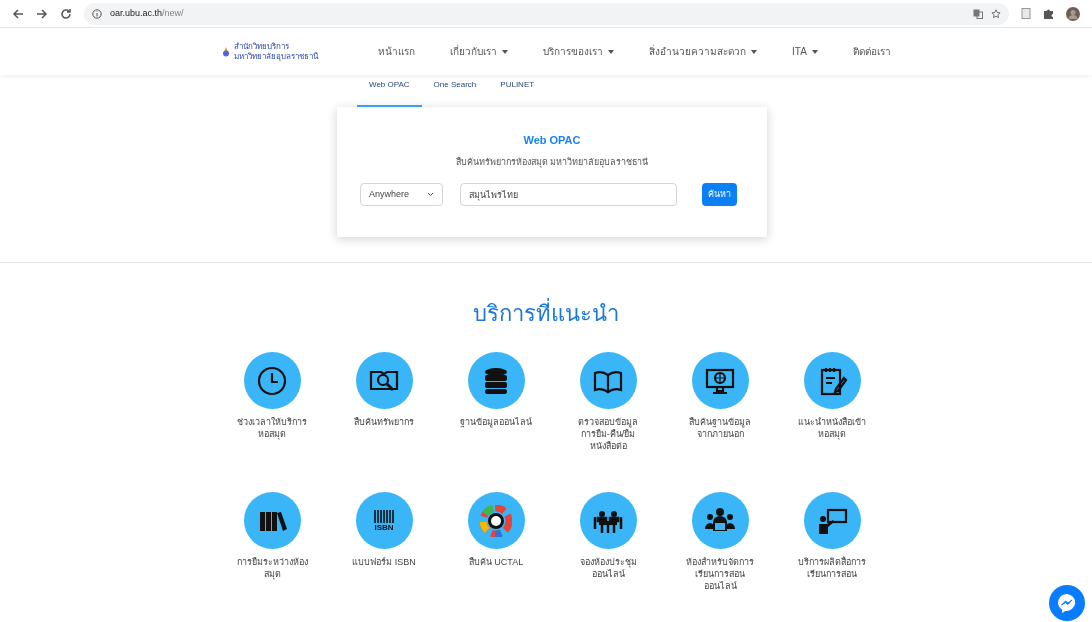 This screenshot has height=622, width=1092. What do you see at coordinates (720, 574) in the screenshot?
I see `service-label: ห้องสำหรับจัดการ เรียนการสอน ออนไลน์` at bounding box center [720, 574].